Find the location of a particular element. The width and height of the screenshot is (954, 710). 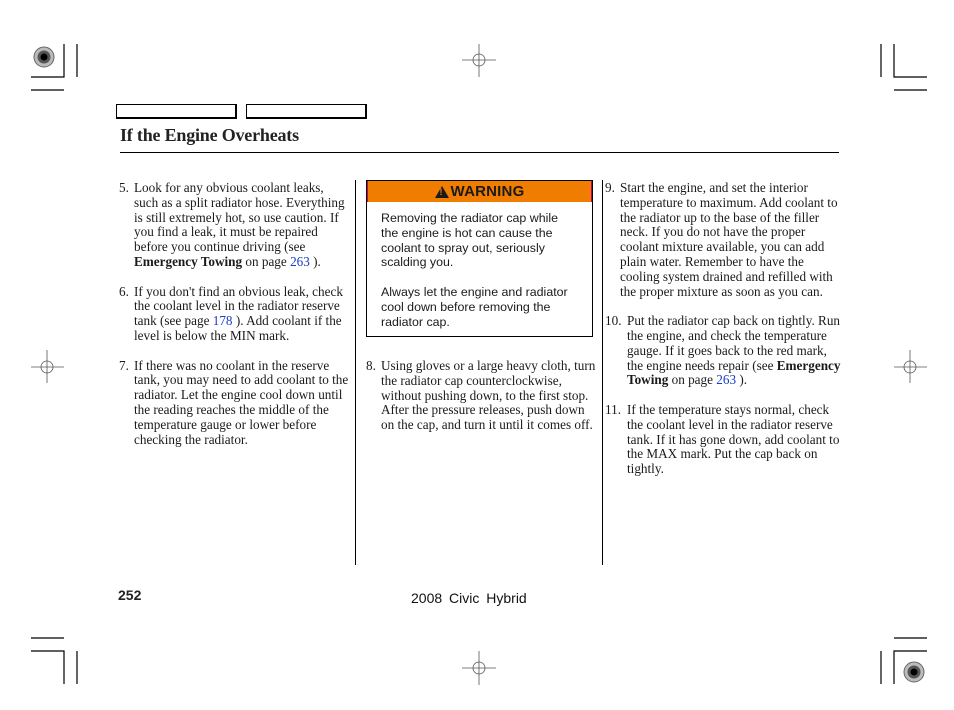

cross-reference-title: Emergency Towing is located at coordinates (188, 261).